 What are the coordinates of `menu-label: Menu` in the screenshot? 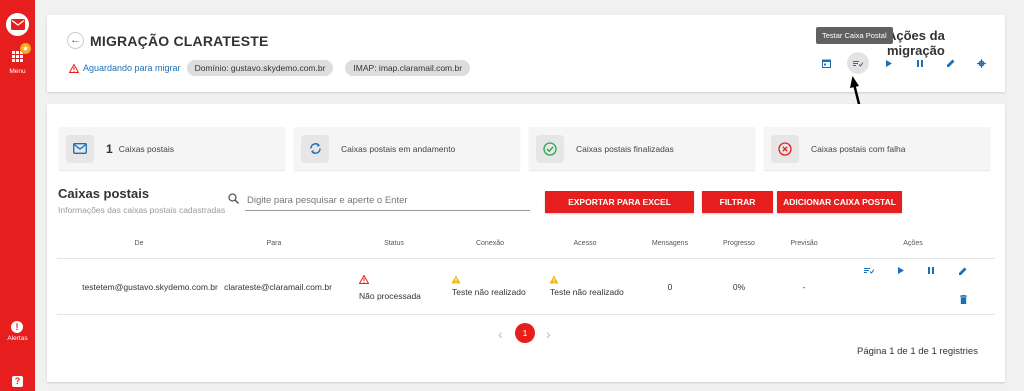 It's located at (17, 71).